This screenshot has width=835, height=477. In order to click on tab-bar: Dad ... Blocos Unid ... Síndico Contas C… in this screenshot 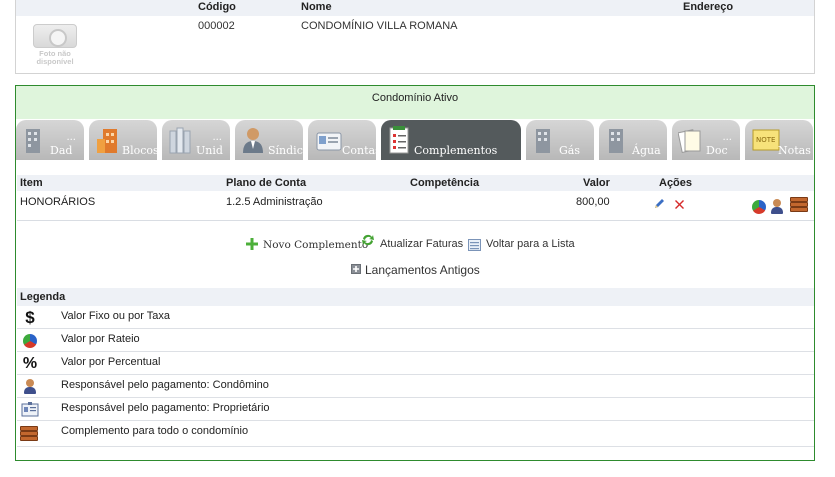, I will do `click(415, 140)`.